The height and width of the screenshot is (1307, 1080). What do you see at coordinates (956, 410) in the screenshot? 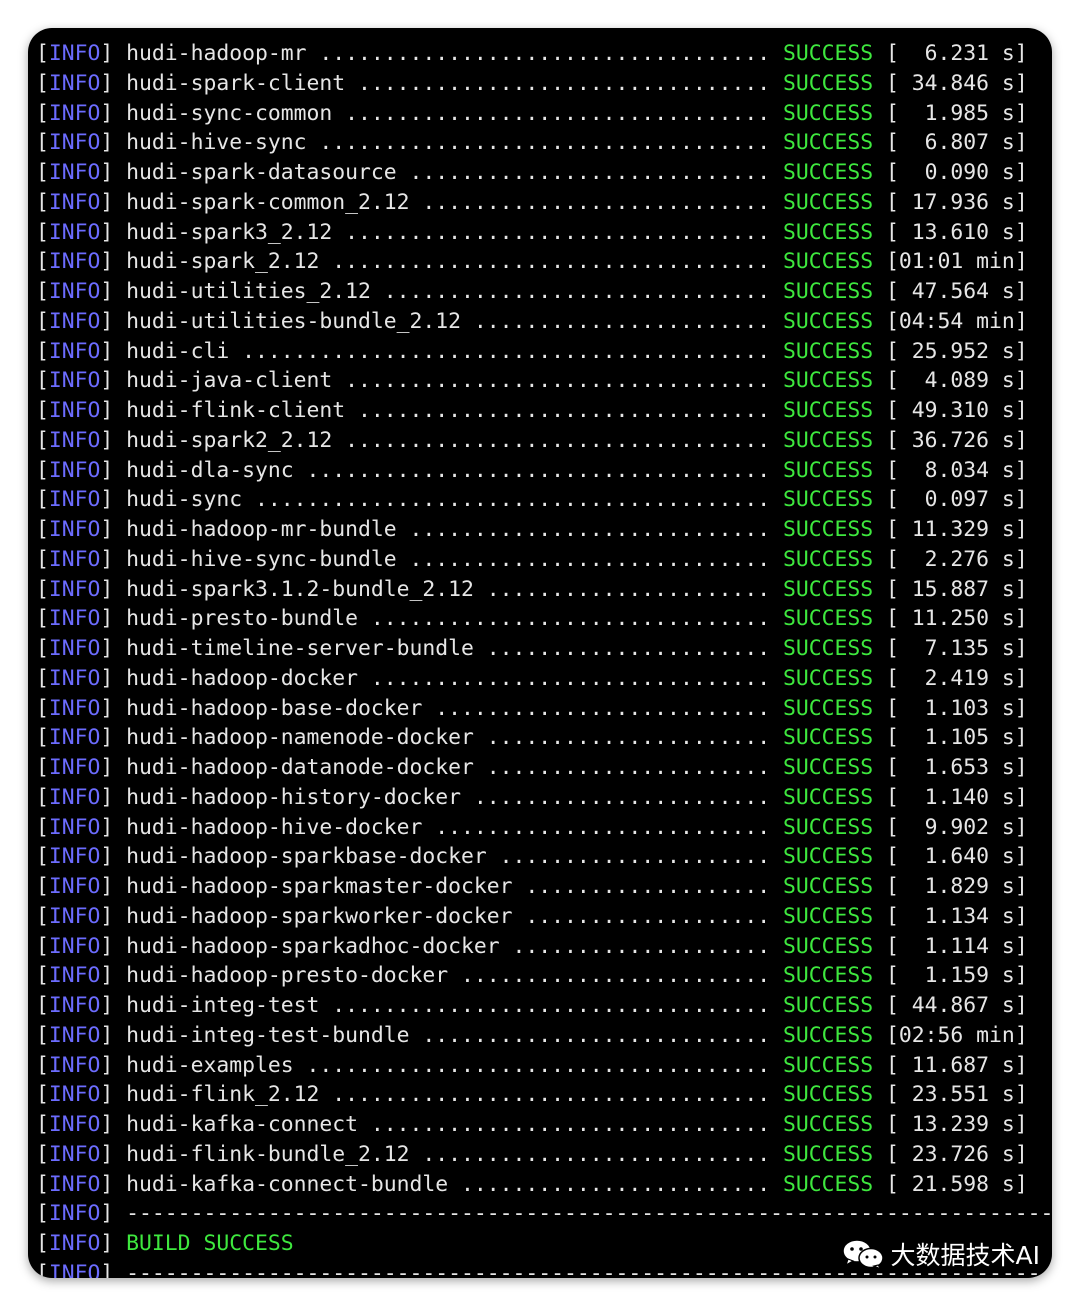
I see `build-time: 49.310 s` at bounding box center [956, 410].